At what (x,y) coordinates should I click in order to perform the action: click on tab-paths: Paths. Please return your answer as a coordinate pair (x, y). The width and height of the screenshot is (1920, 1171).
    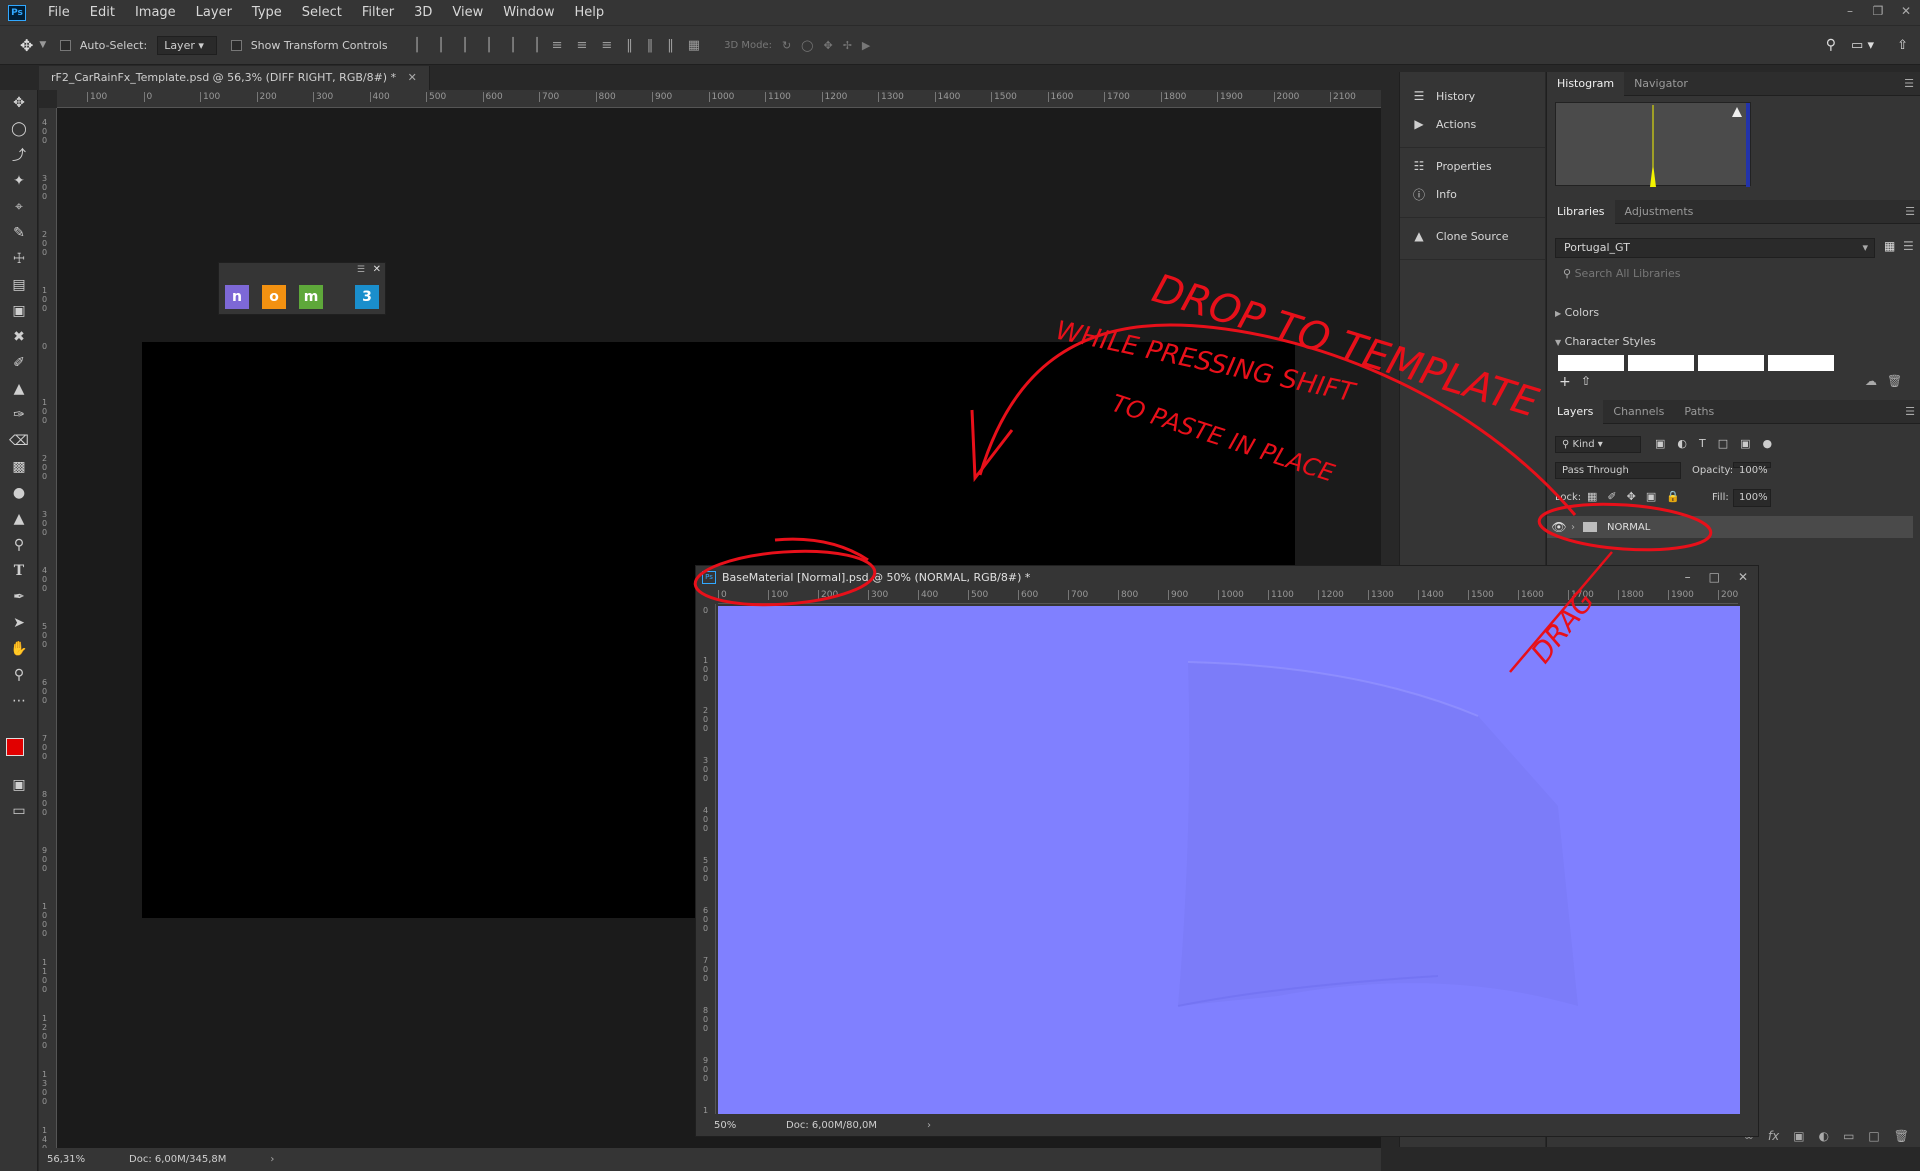
    Looking at the image, I should click on (1699, 412).